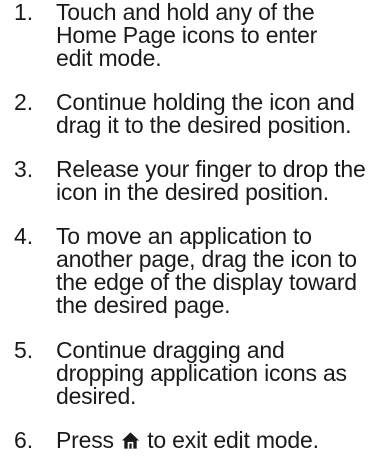  What do you see at coordinates (24, 102) in the screenshot?
I see `step-number: 2.` at bounding box center [24, 102].